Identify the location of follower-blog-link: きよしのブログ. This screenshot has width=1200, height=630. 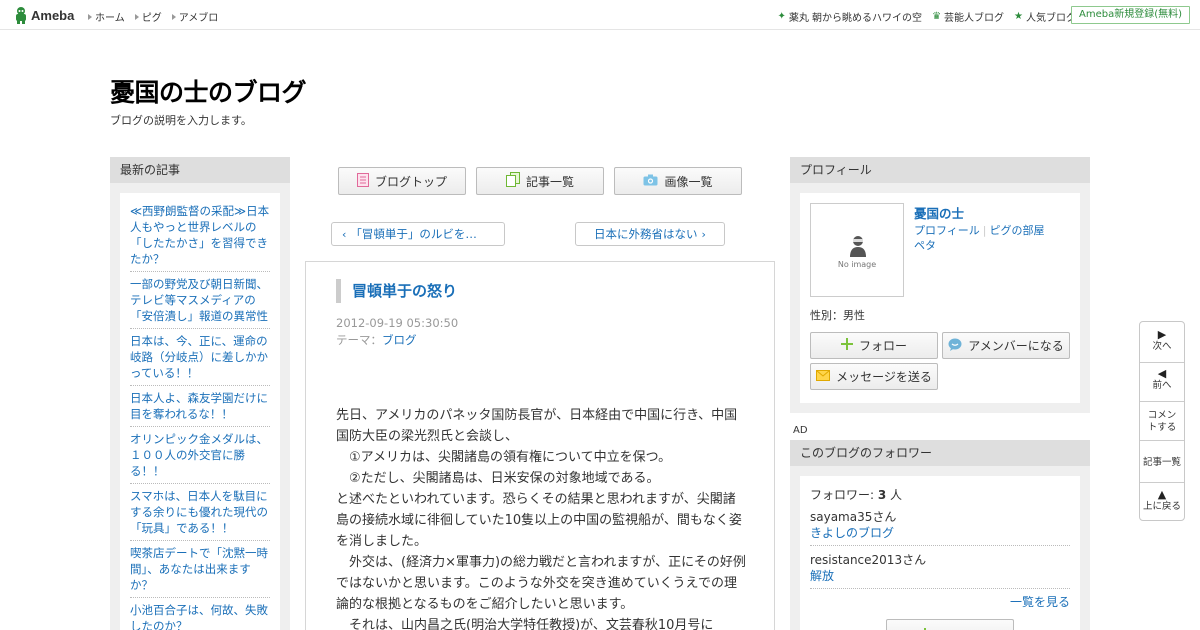
(852, 533).